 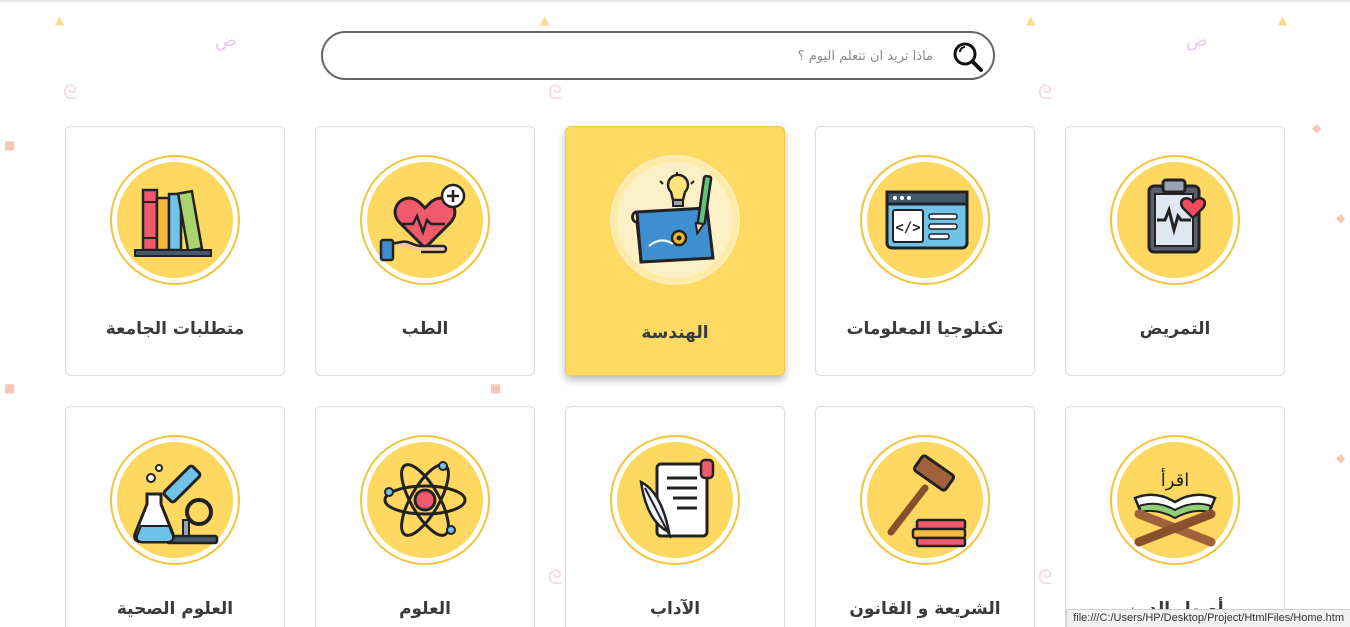 I want to click on search-bar, so click(x=658, y=55).